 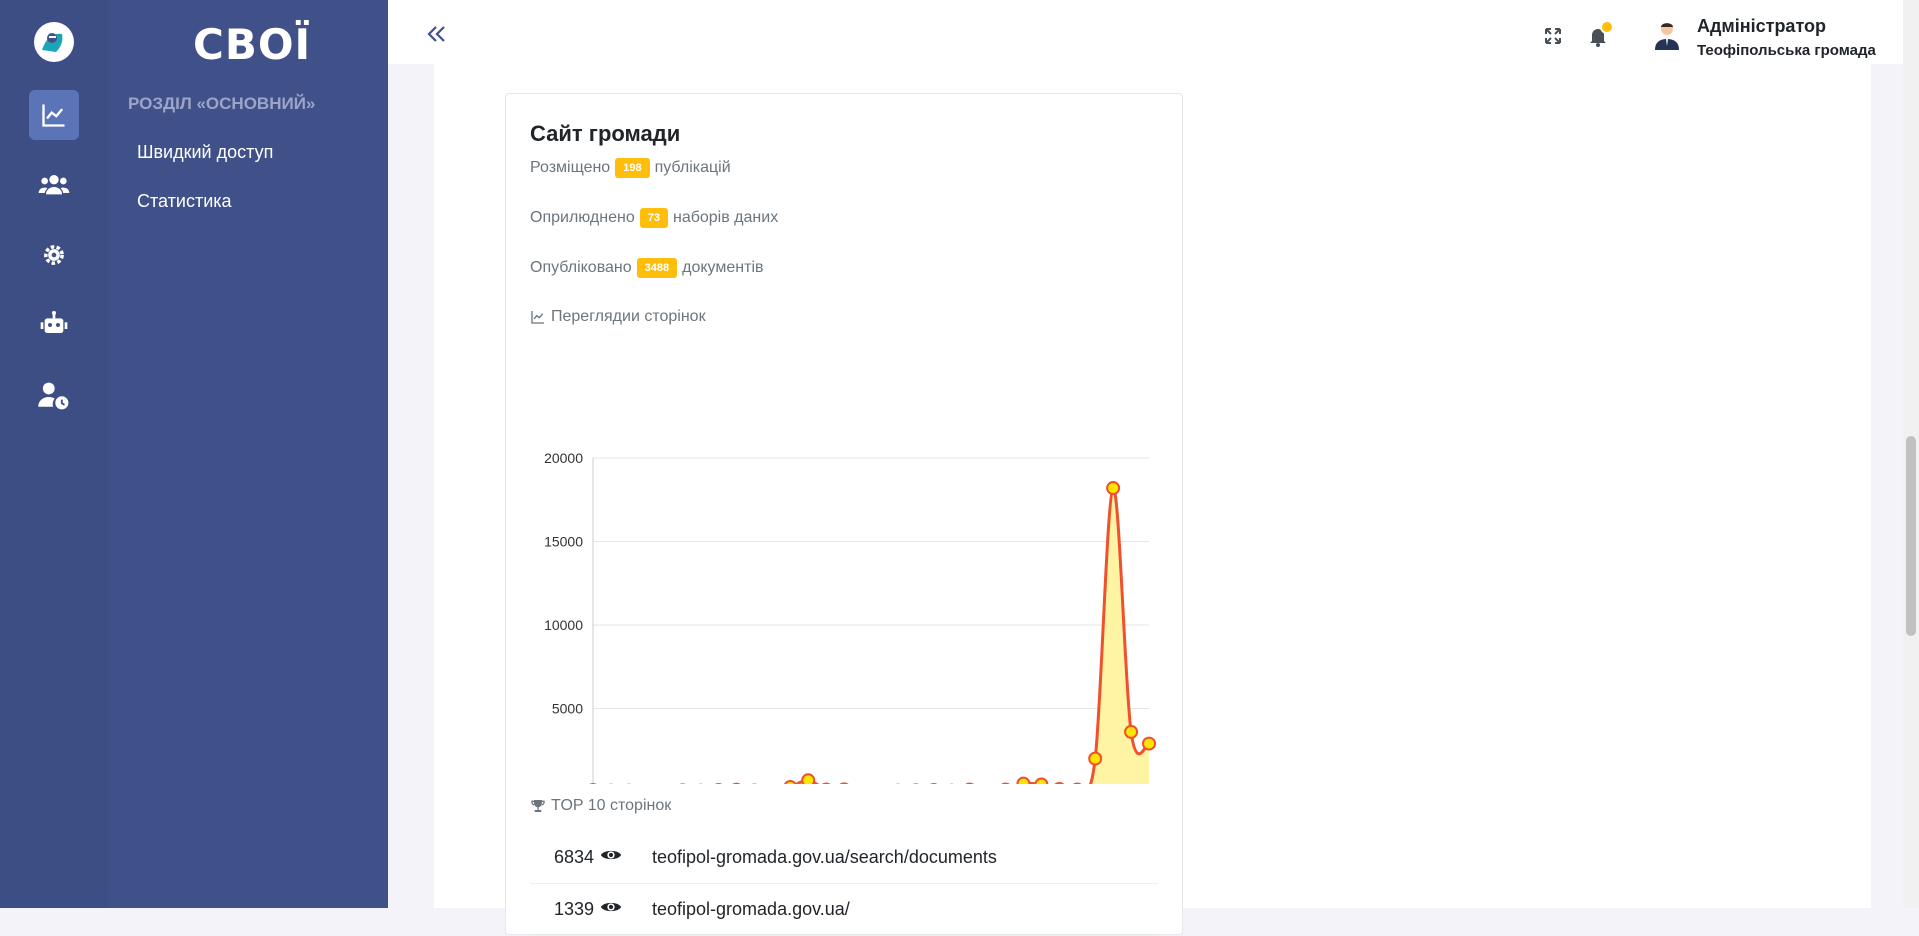 What do you see at coordinates (538, 806) in the screenshot?
I see `trophy-icon` at bounding box center [538, 806].